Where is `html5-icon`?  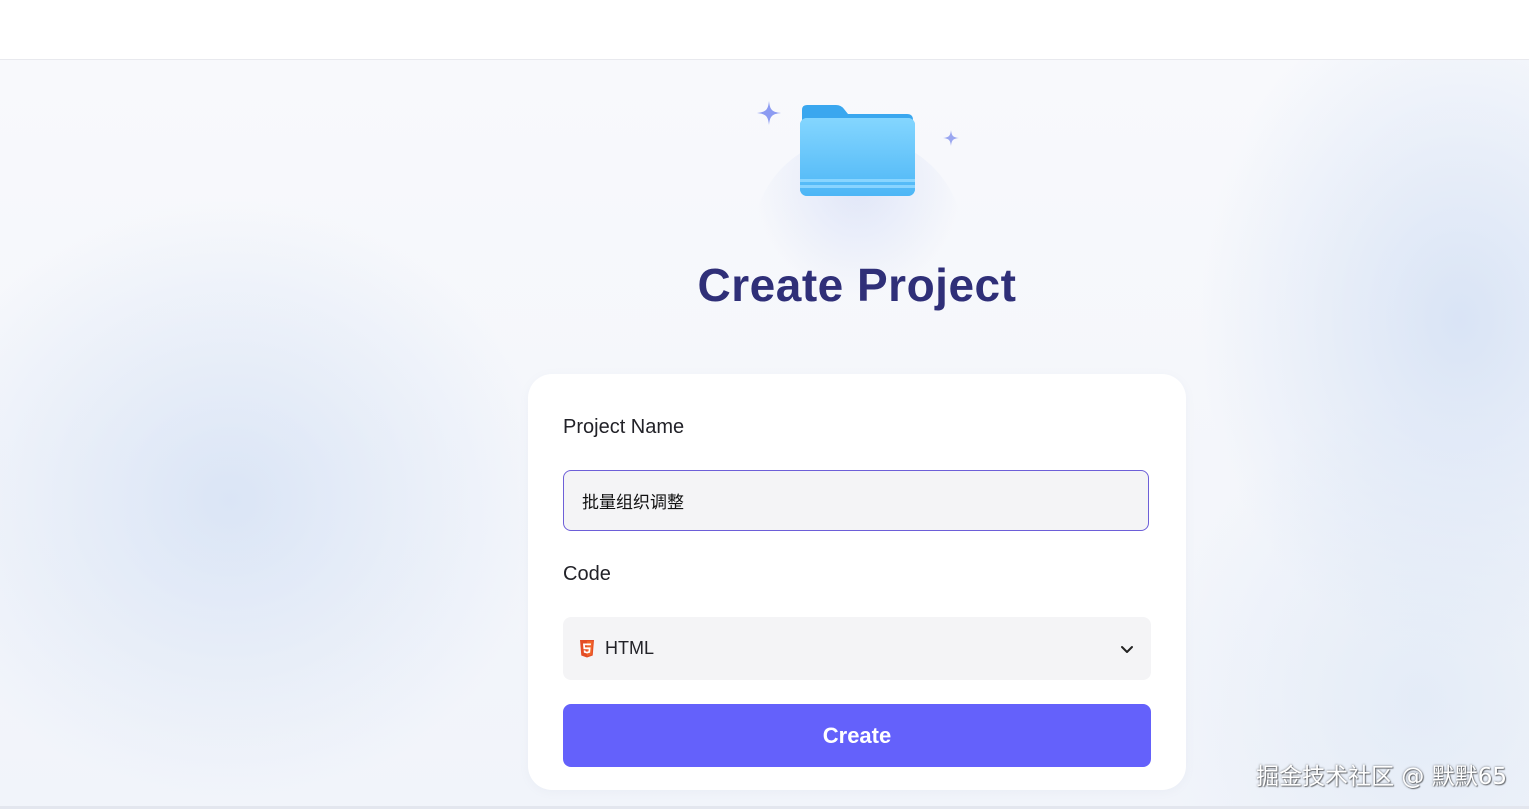
html5-icon is located at coordinates (587, 649).